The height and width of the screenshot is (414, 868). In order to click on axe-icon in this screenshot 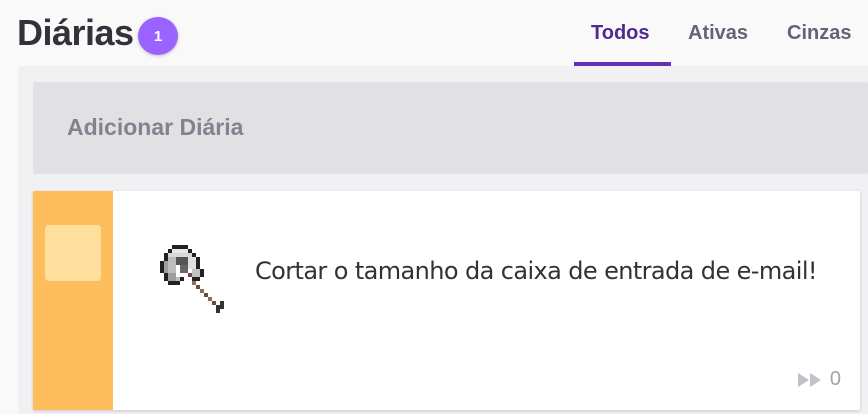, I will do `click(192, 279)`.